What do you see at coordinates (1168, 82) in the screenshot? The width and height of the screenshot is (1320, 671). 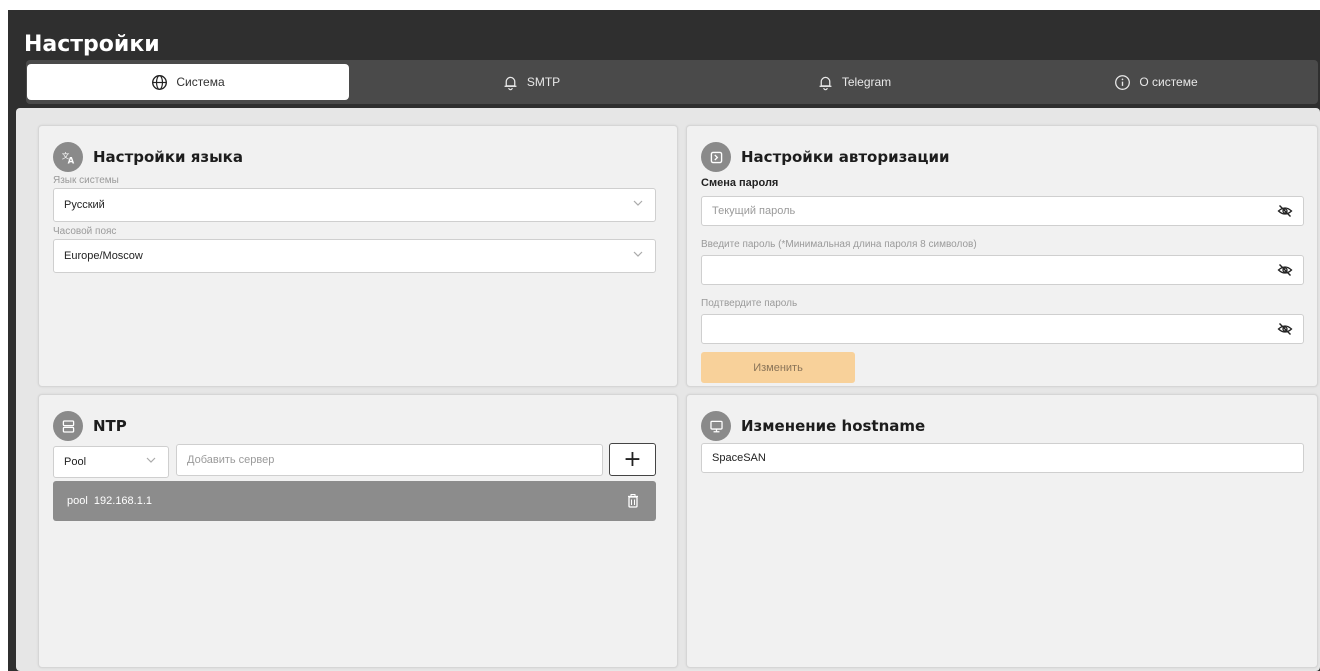 I see `tab-label: О системе` at bounding box center [1168, 82].